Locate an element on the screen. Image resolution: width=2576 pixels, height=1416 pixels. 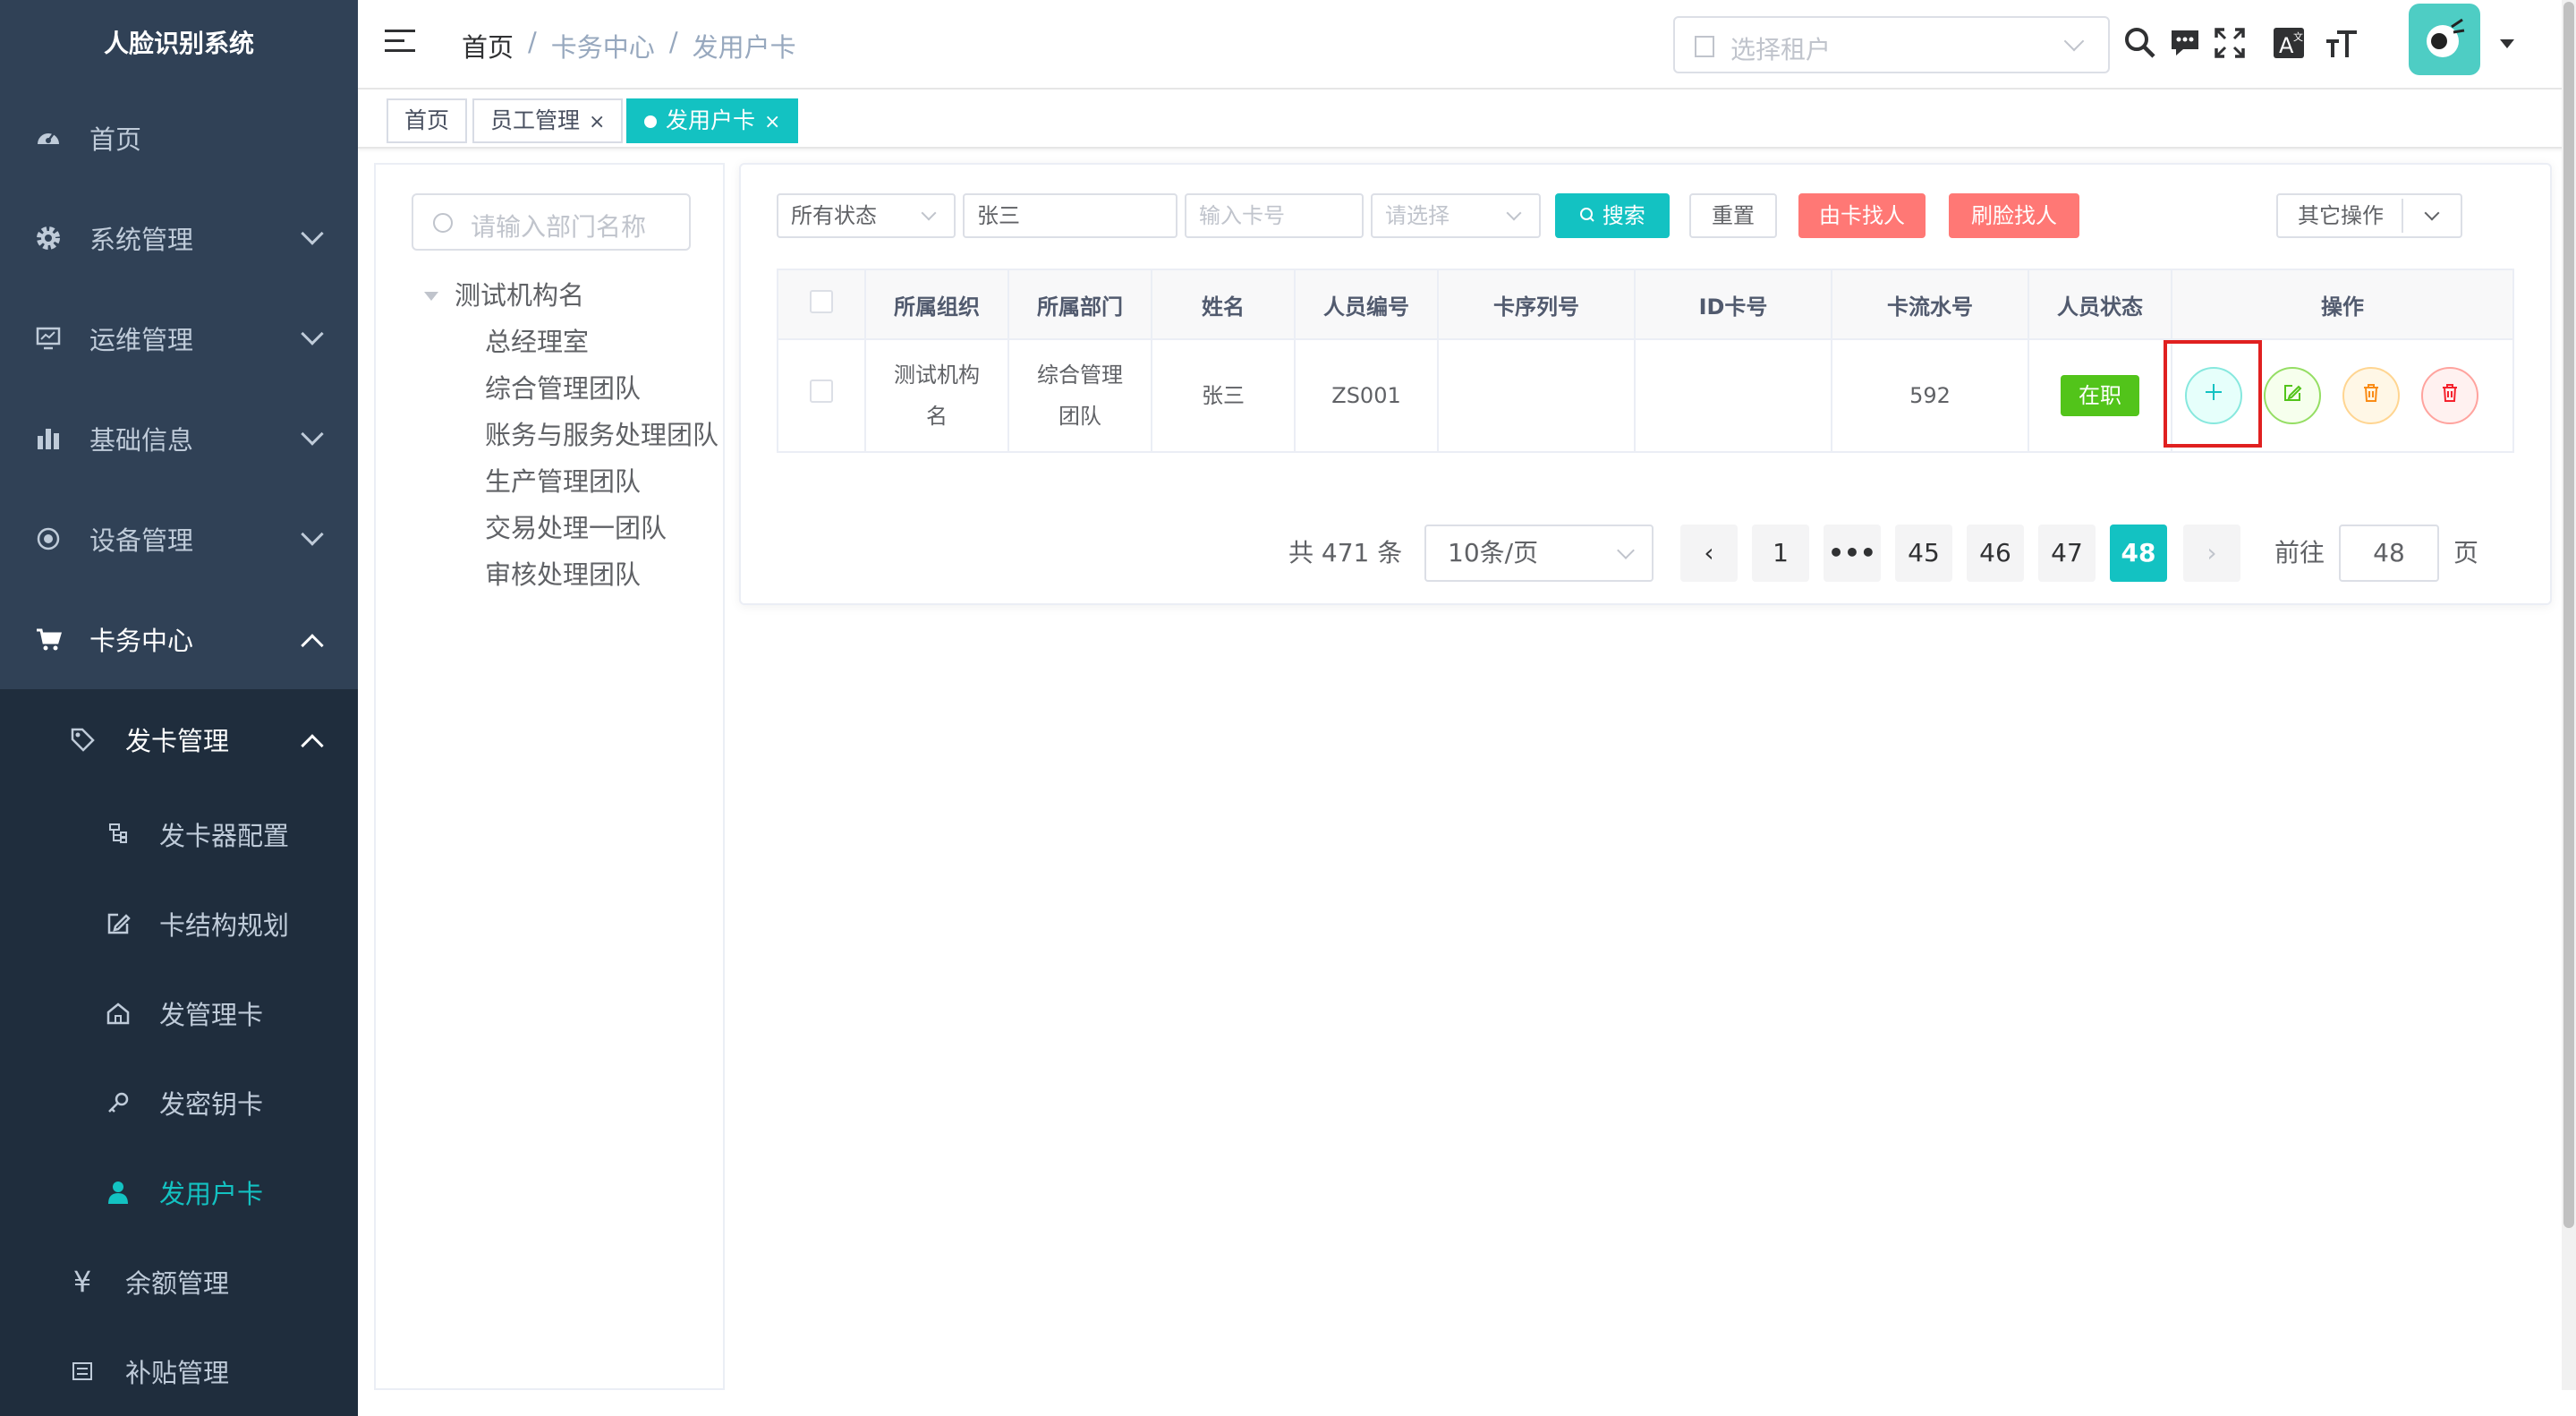
tree-node-root: 测试机构名 is located at coordinates (568, 295).